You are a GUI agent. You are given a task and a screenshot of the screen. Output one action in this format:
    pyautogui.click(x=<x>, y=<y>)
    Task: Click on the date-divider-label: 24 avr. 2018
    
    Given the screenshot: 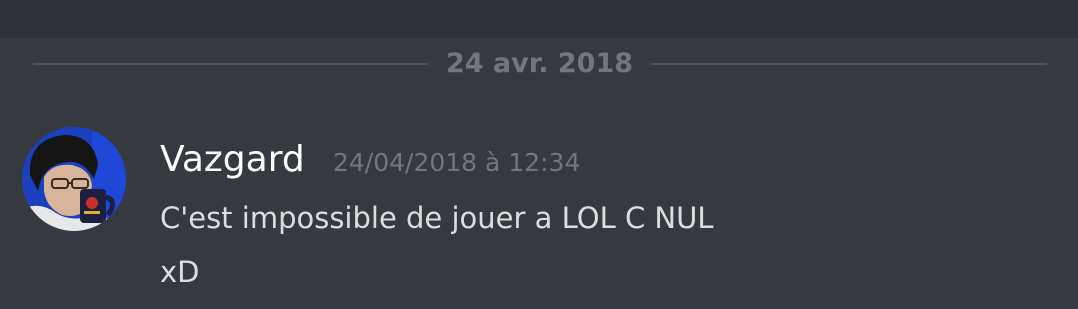 What is the action you would take?
    pyautogui.click(x=539, y=63)
    